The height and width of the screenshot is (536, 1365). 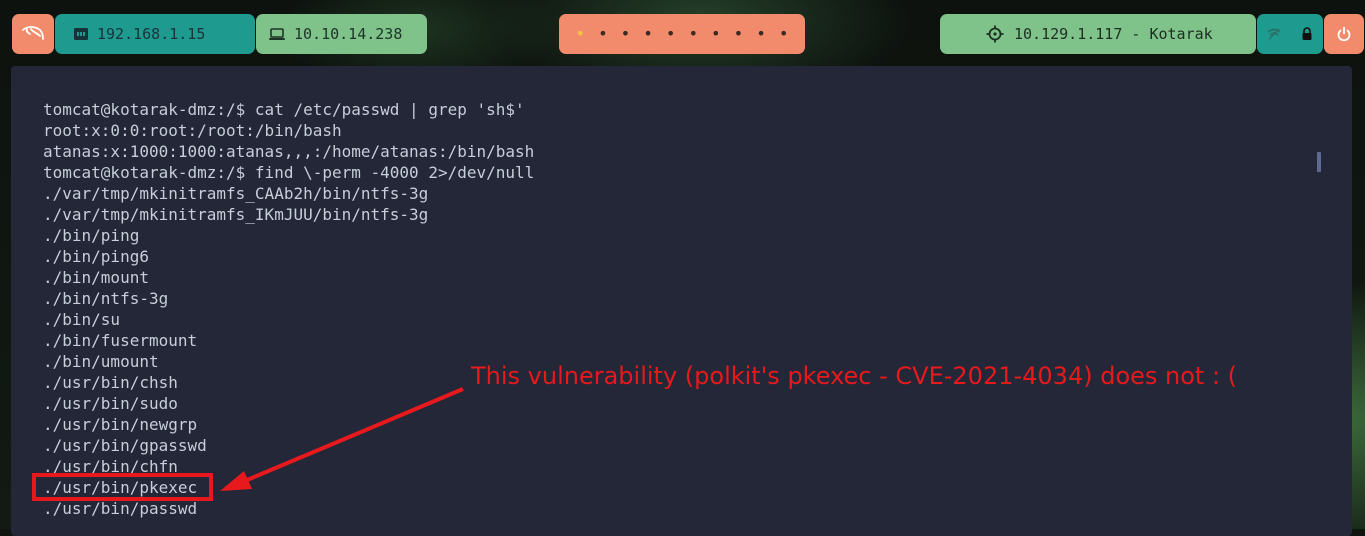 I want to click on vpn-ip-widget: 10.10.14.238, so click(x=341, y=34).